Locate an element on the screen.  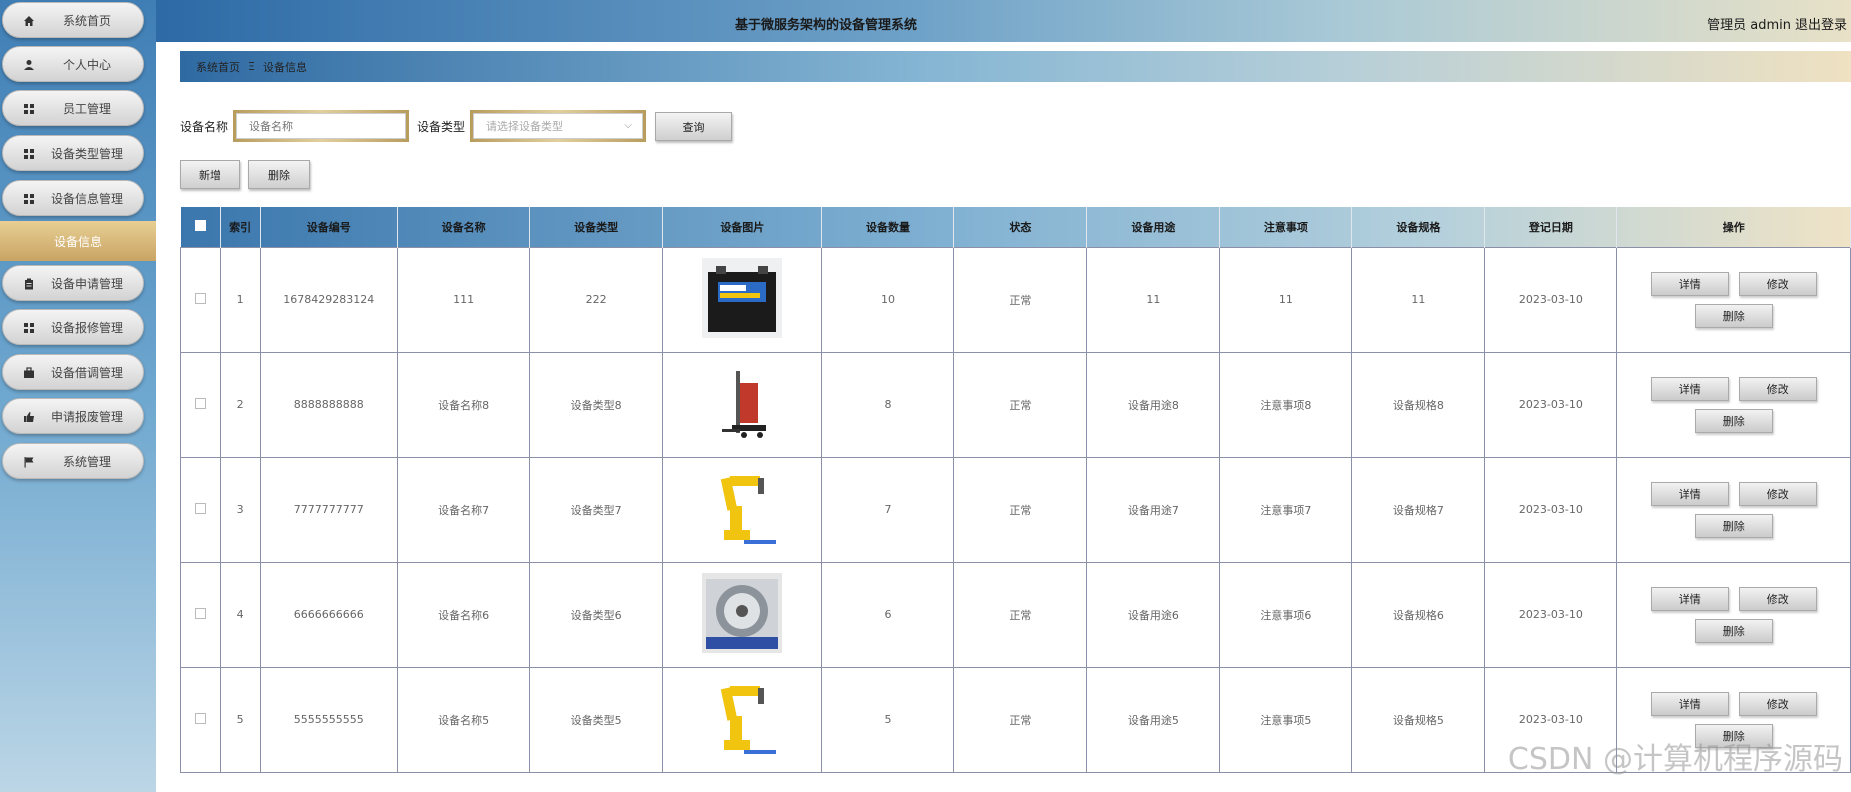
watermark: CSDN @计算机程序源码 is located at coordinates (1675, 759).